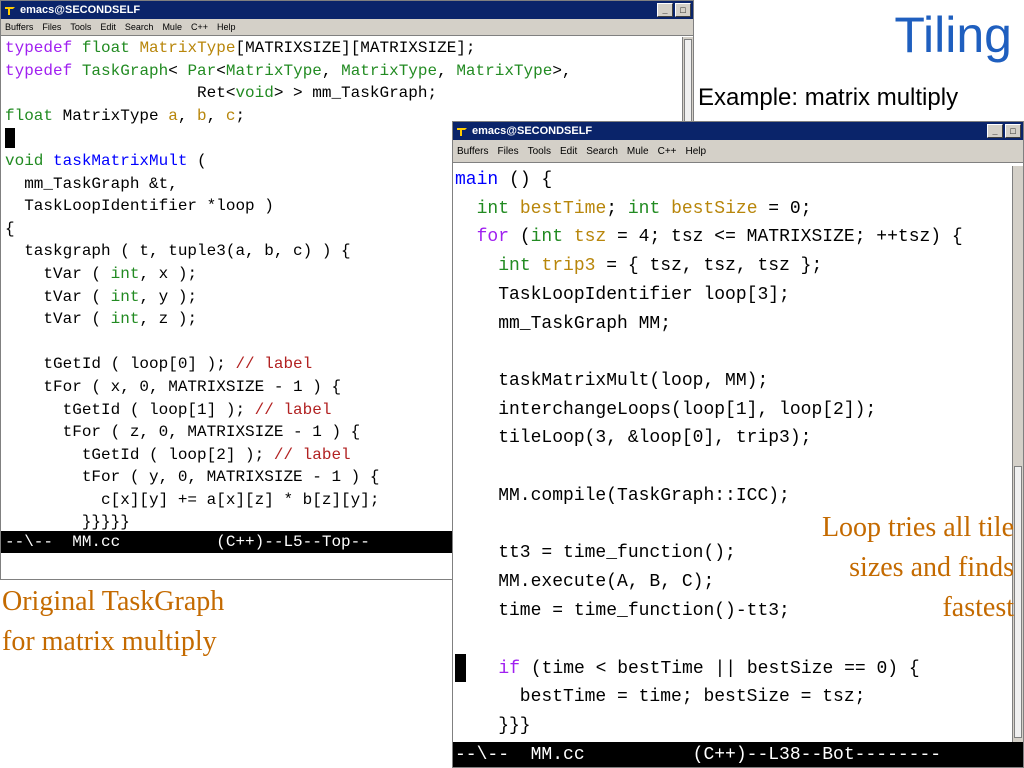 The width and height of the screenshot is (1024, 768). What do you see at coordinates (931, 567) in the screenshot?
I see `caption-line: sizes and finds` at bounding box center [931, 567].